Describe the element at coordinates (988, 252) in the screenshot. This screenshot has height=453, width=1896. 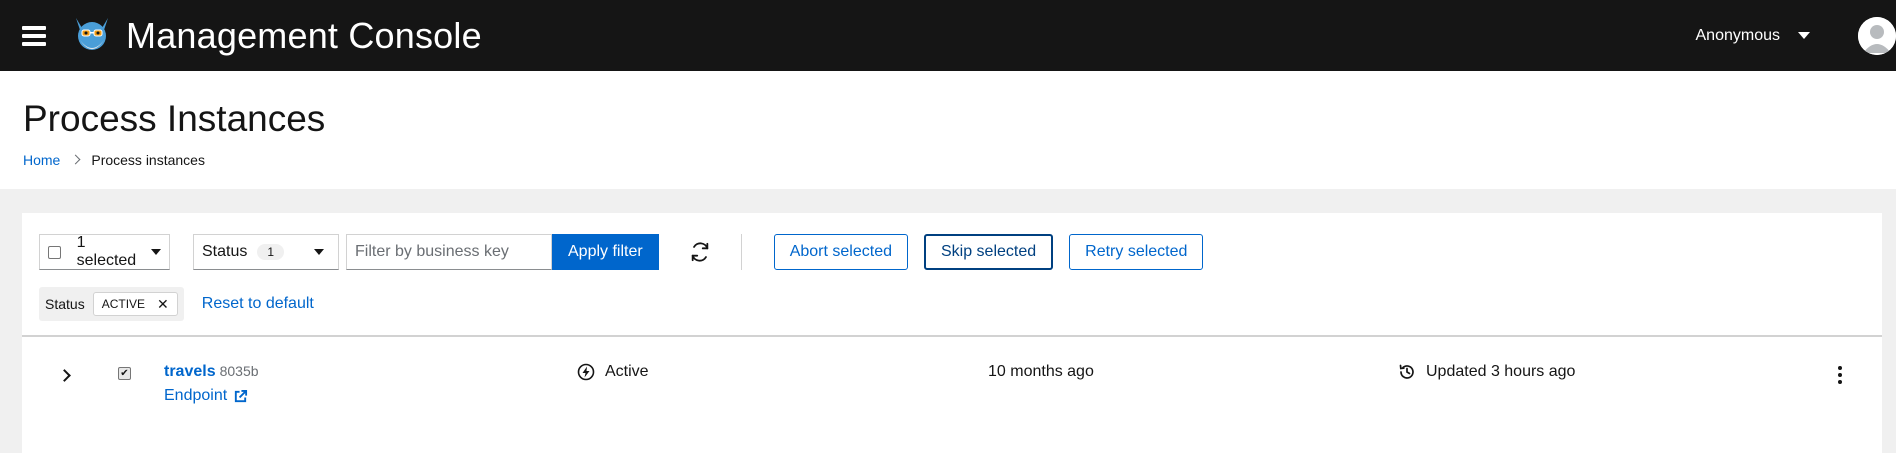
I see `skip-selected-button: Skip selected` at that location.